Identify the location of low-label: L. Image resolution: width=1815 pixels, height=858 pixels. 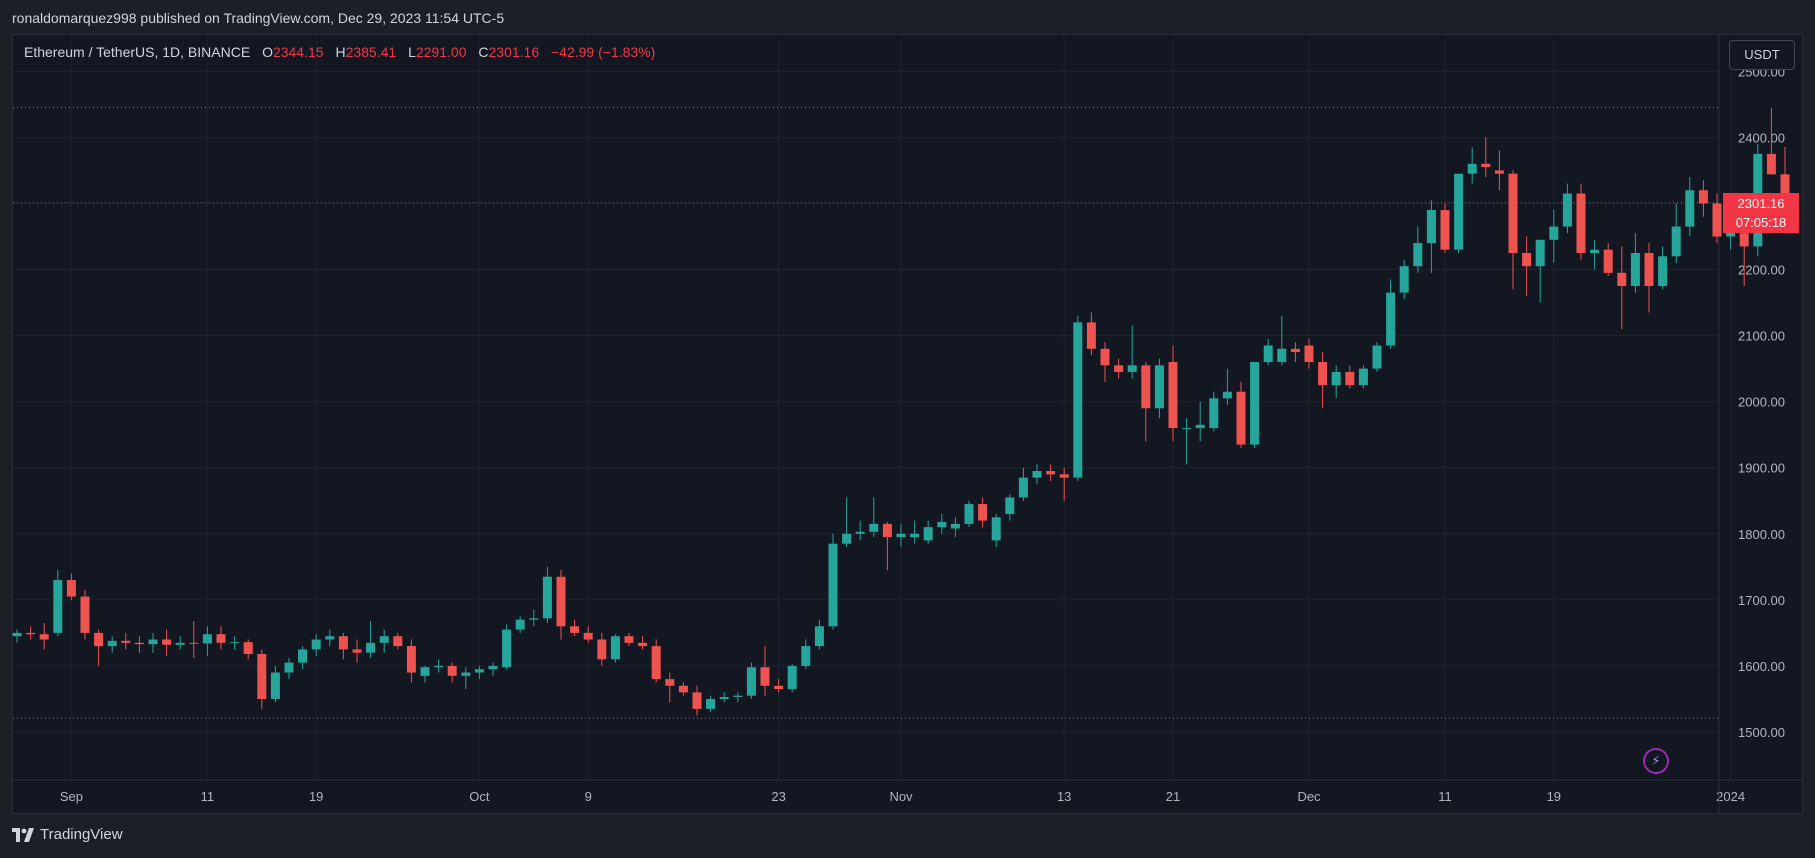
(412, 52).